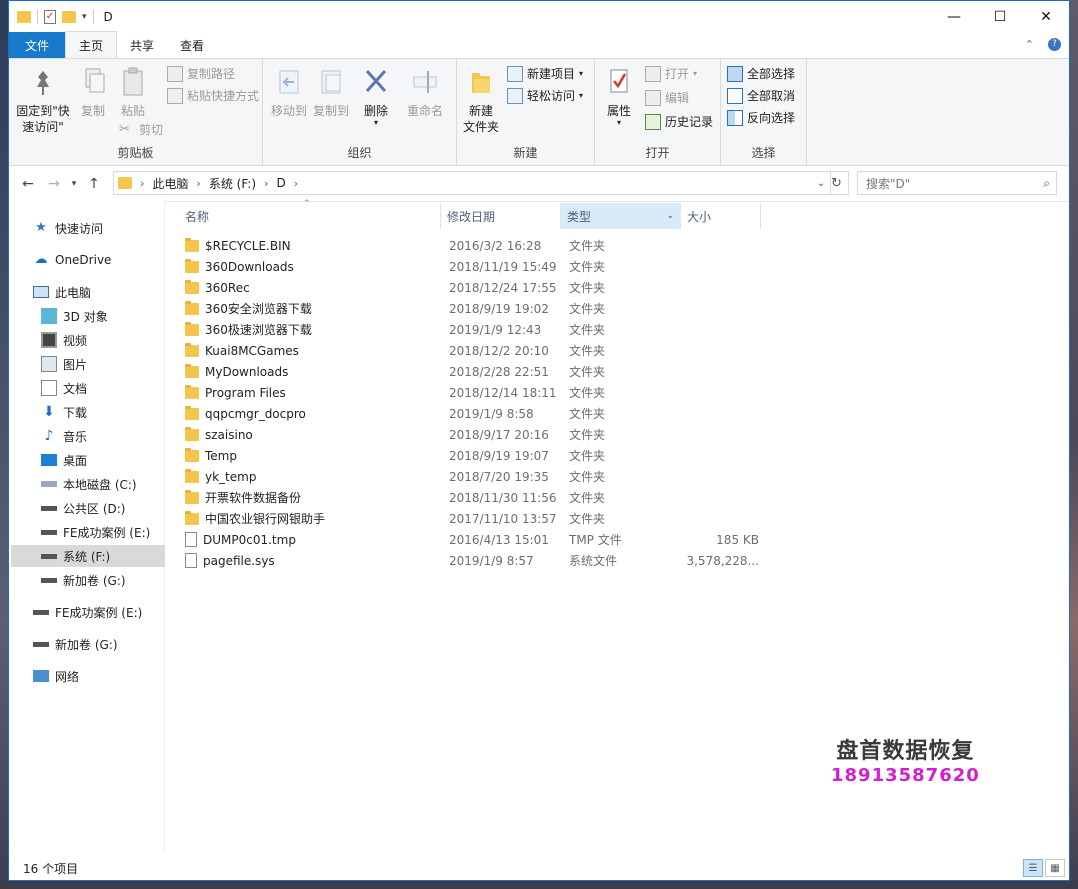  Describe the element at coordinates (957, 183) in the screenshot. I see `search-input: 搜索"D" ⌕` at that location.